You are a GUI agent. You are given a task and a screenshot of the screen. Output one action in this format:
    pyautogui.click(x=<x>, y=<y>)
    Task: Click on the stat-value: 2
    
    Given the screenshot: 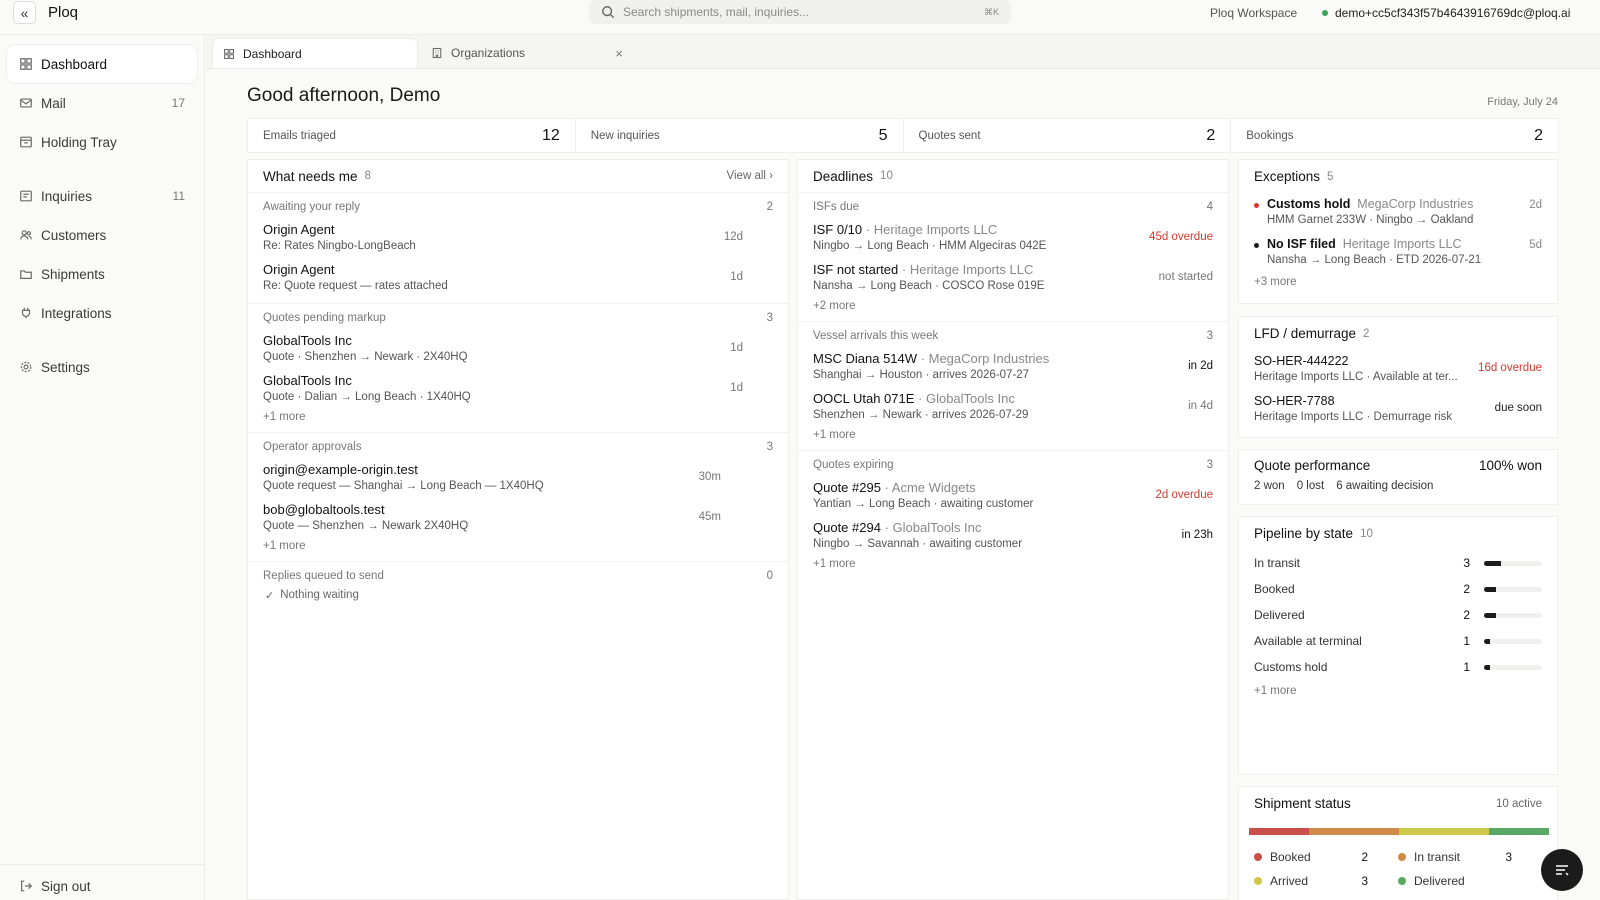 What is the action you would take?
    pyautogui.click(x=1211, y=135)
    